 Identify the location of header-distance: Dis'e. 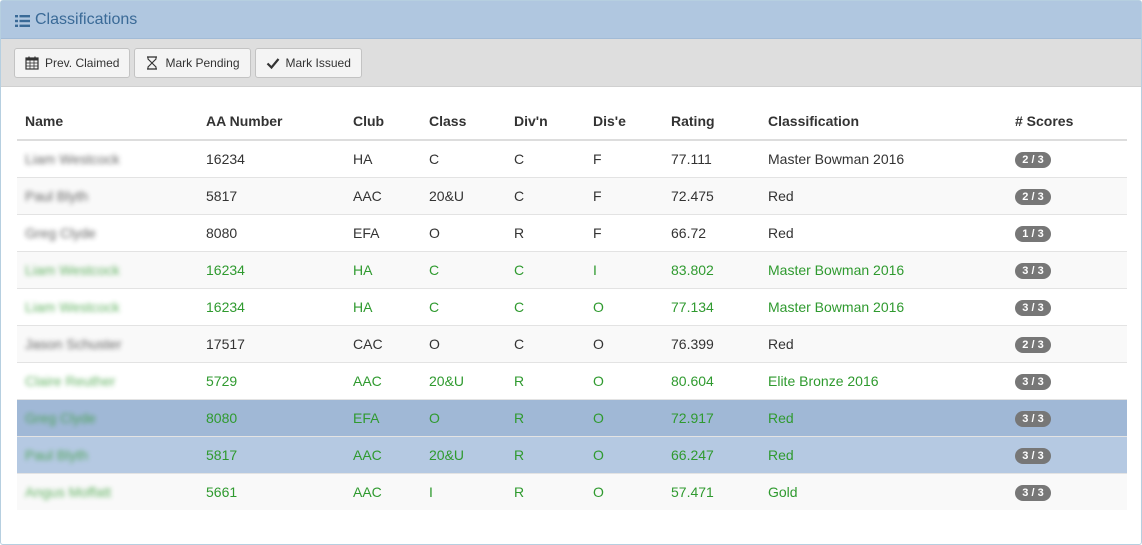
(624, 122).